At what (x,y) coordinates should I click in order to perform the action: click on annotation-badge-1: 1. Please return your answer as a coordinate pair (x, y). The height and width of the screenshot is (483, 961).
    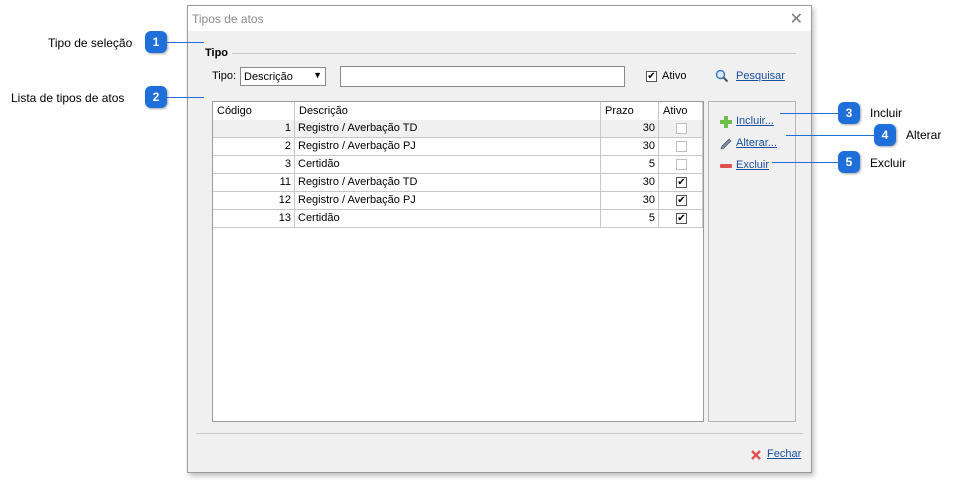
    Looking at the image, I should click on (156, 42).